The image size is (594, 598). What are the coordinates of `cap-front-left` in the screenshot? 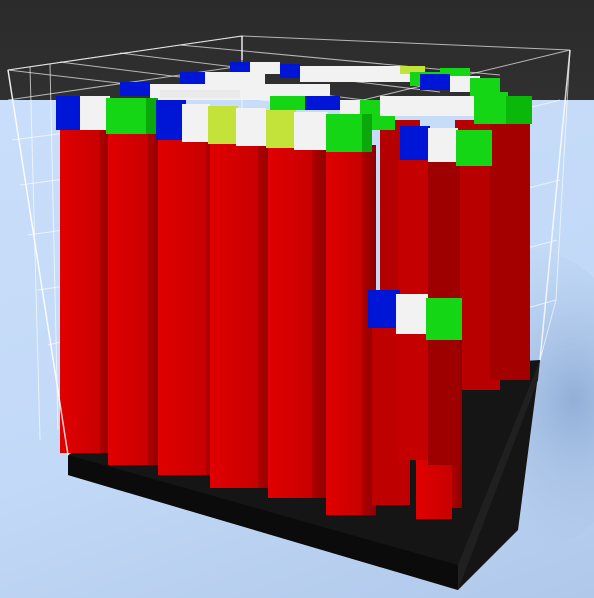 It's located at (107, 115).